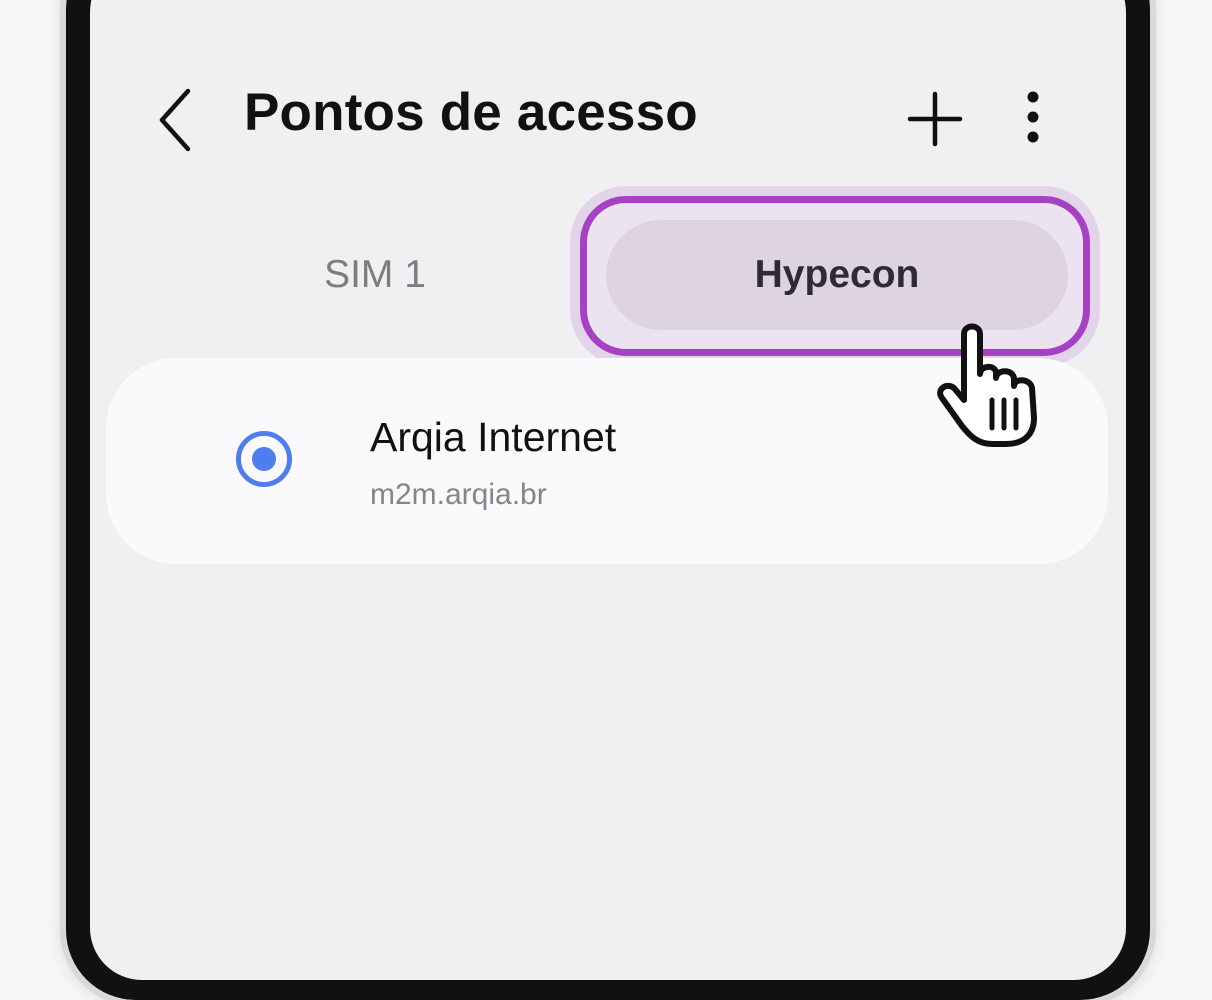  I want to click on tab-hypecon: Hypecon, so click(837, 275).